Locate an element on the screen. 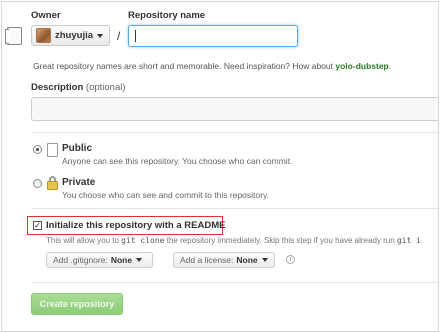 This screenshot has width=440, height=333. text-cursor is located at coordinates (135, 36).